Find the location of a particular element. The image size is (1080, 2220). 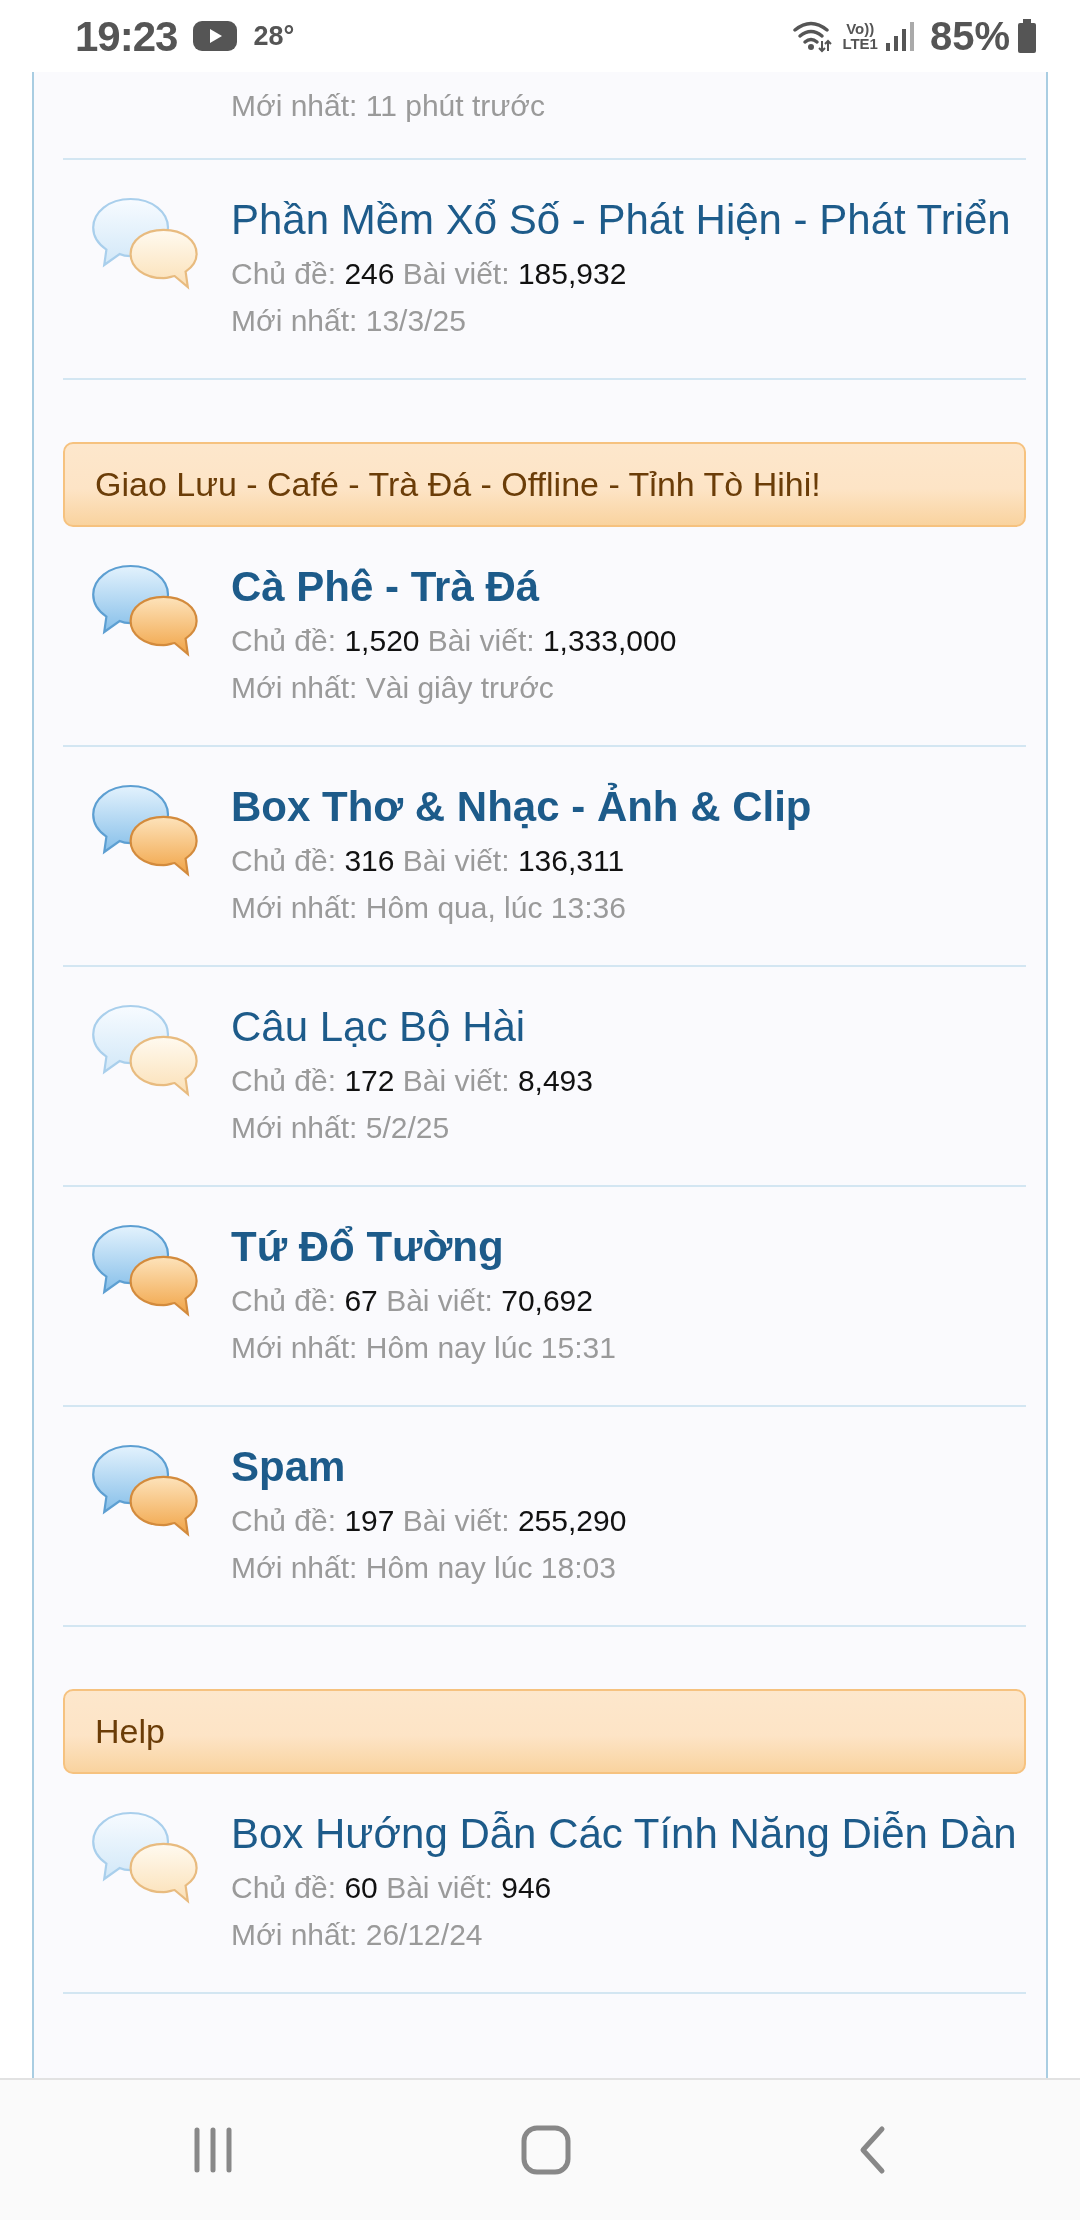

latest-post-time: Mới nhất: 26/12/24 is located at coordinates (357, 1935).